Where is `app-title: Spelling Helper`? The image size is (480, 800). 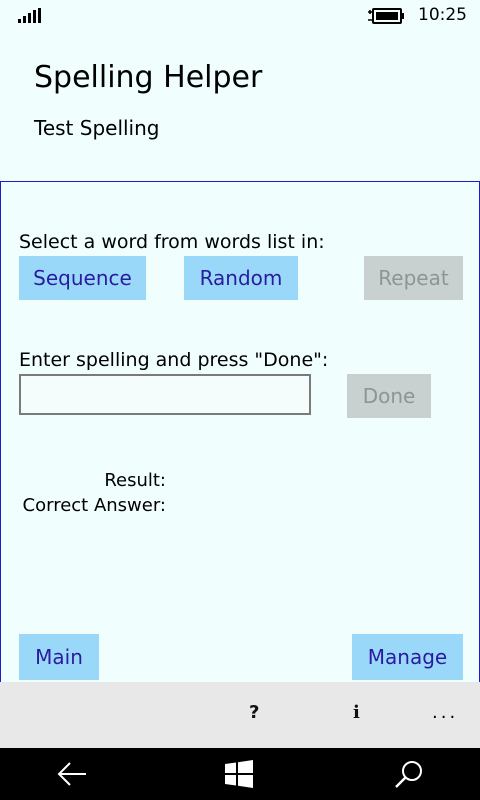
app-title: Spelling Helper is located at coordinates (148, 77).